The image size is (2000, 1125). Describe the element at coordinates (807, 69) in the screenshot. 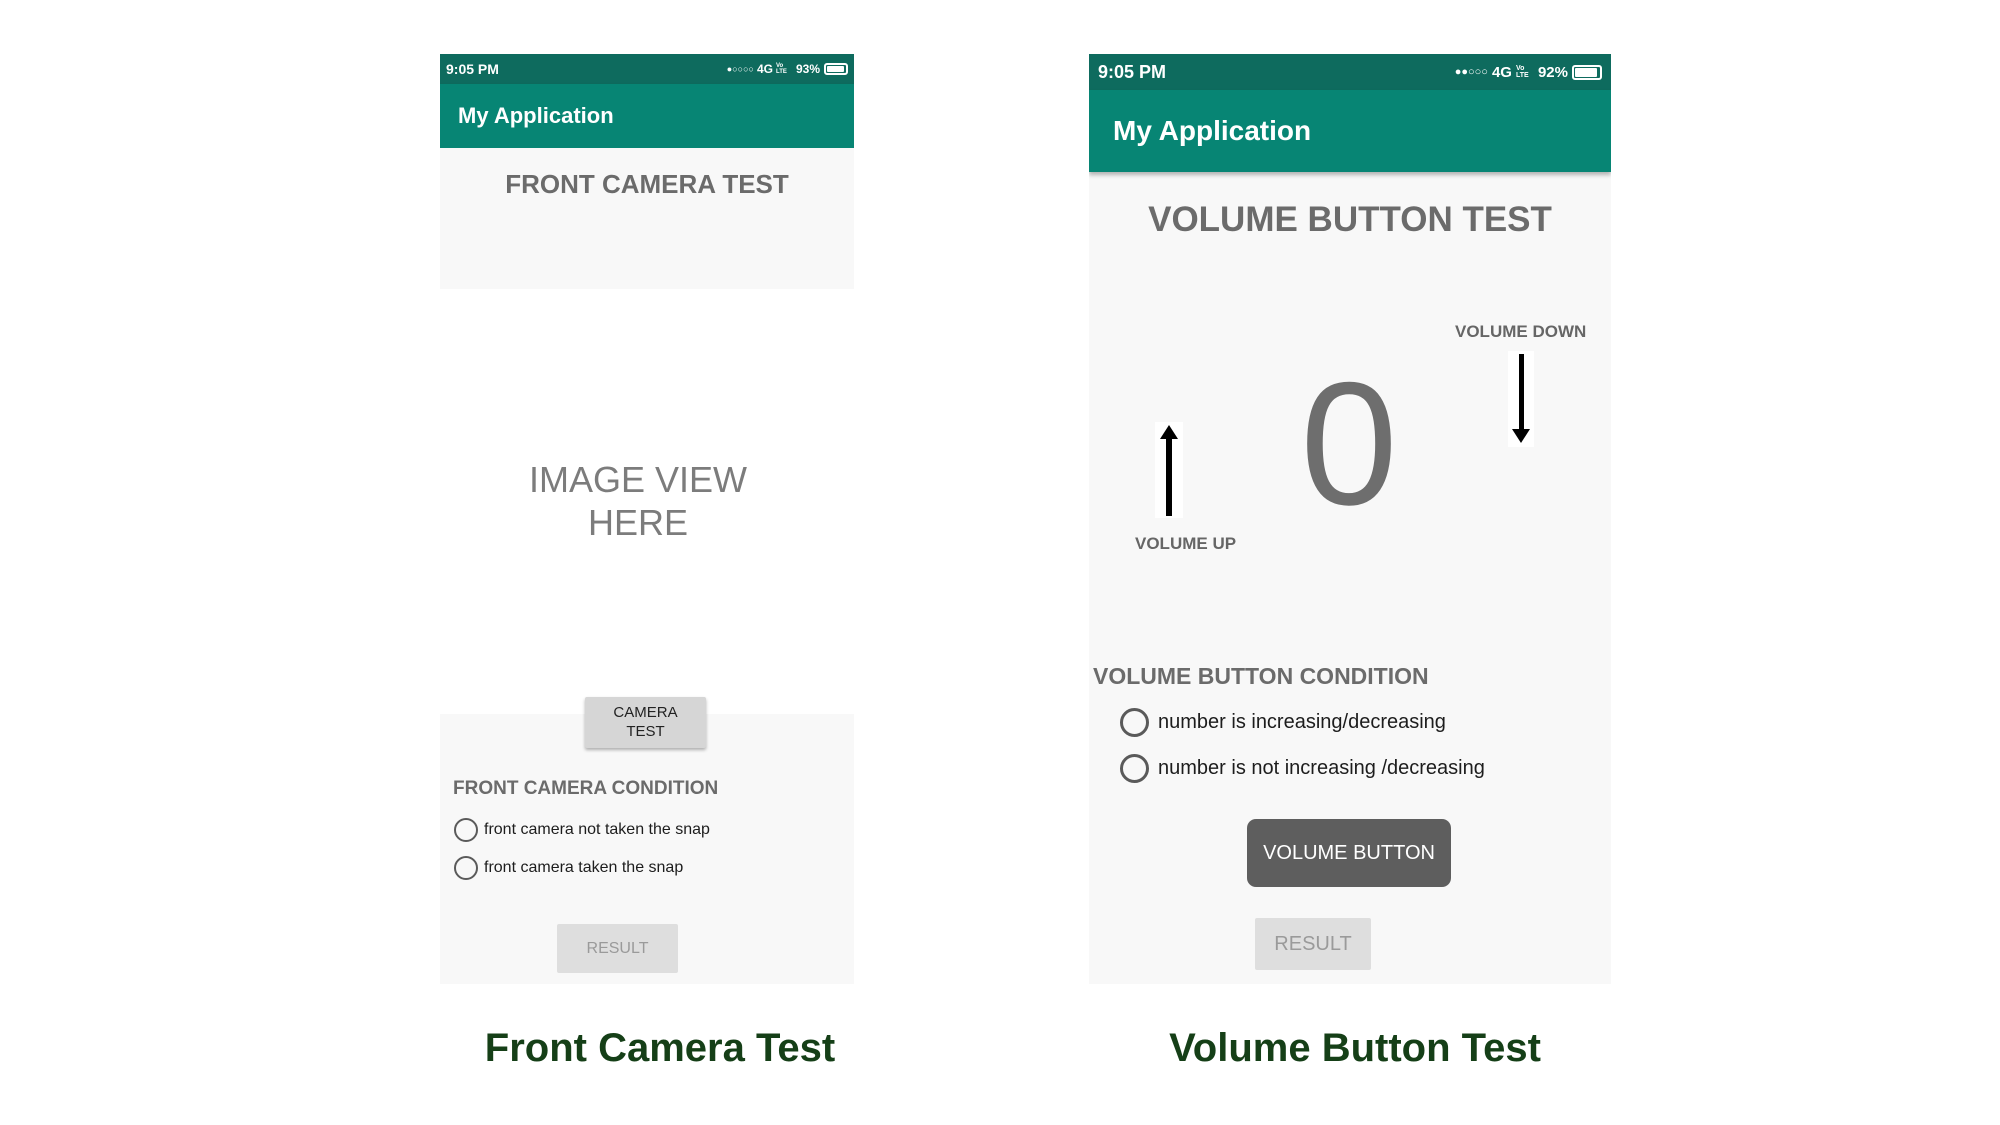

I see `battery-percent: 93%` at that location.